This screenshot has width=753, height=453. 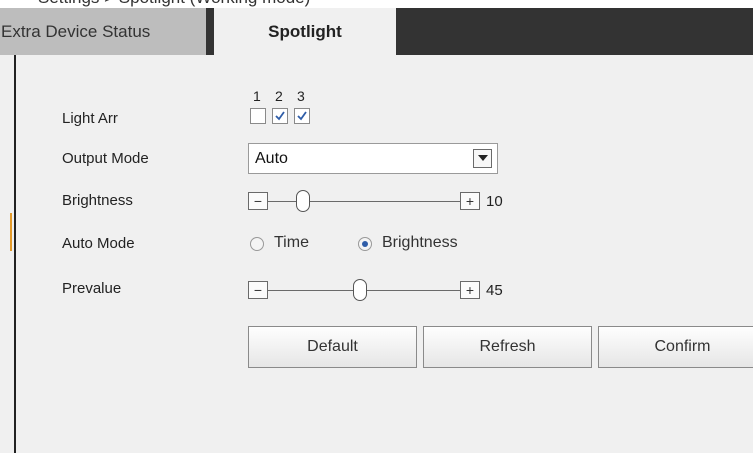 I want to click on tab-extra-device-status: Extra Device Status, so click(x=103, y=31).